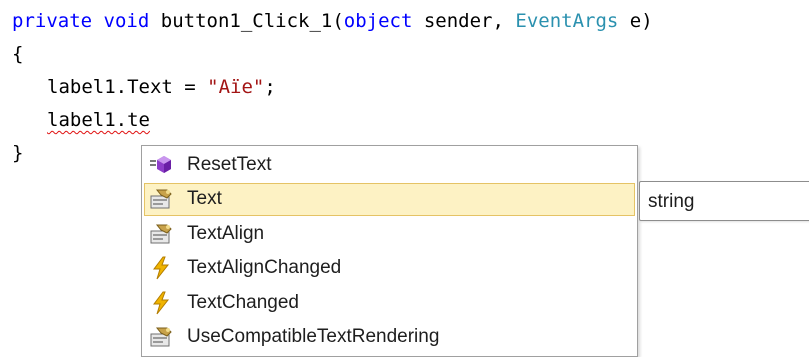 The height and width of the screenshot is (357, 809). I want to click on completion-item: TextAlign, so click(389, 233).